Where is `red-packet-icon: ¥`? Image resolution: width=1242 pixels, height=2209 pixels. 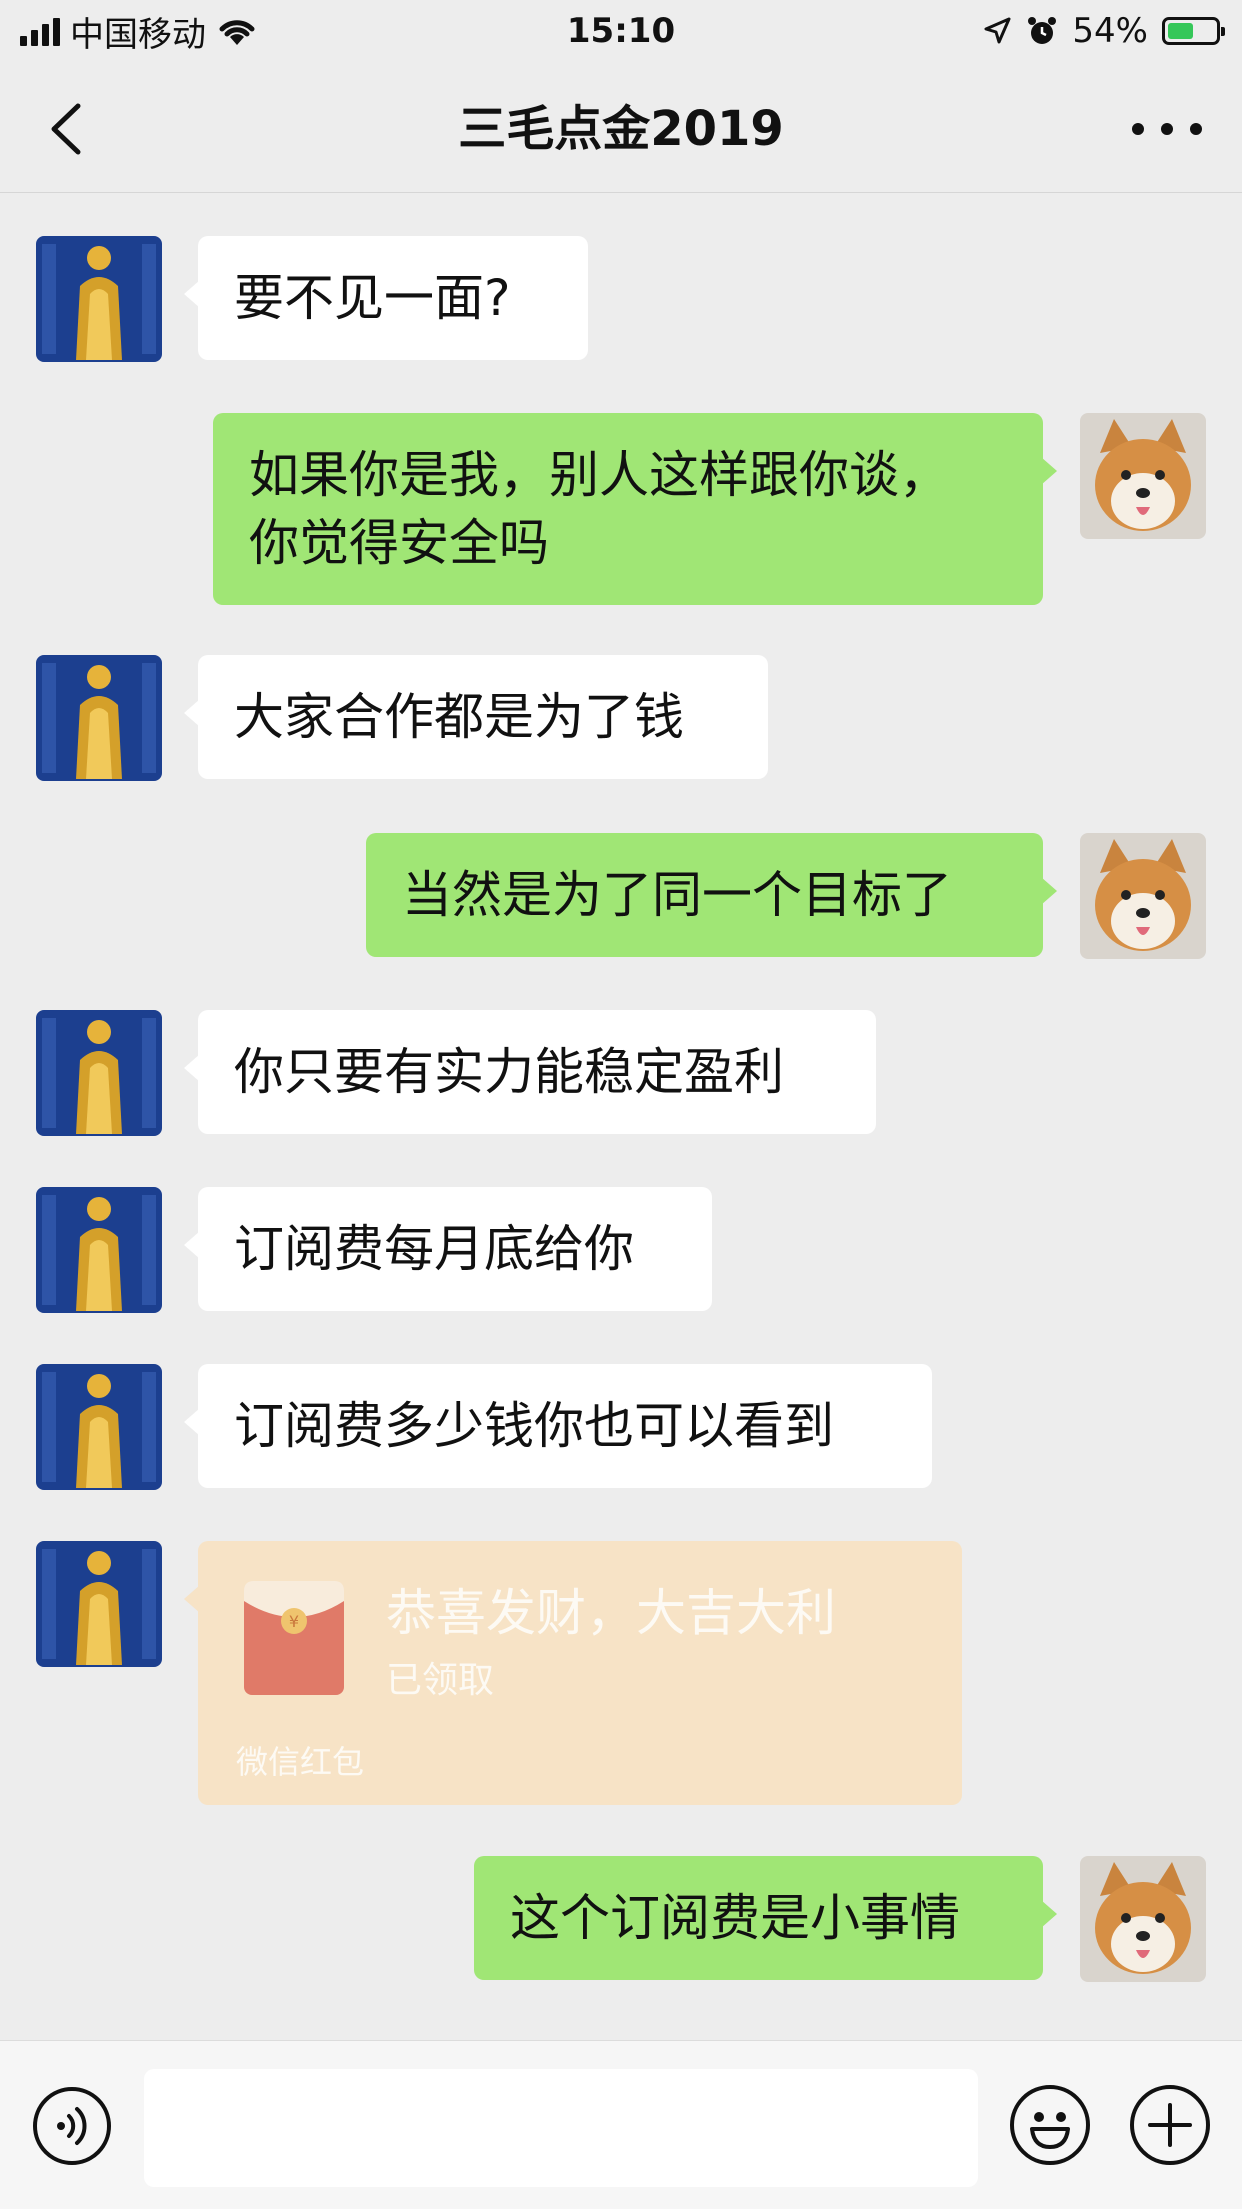
red-packet-icon: ¥ is located at coordinates (294, 1638).